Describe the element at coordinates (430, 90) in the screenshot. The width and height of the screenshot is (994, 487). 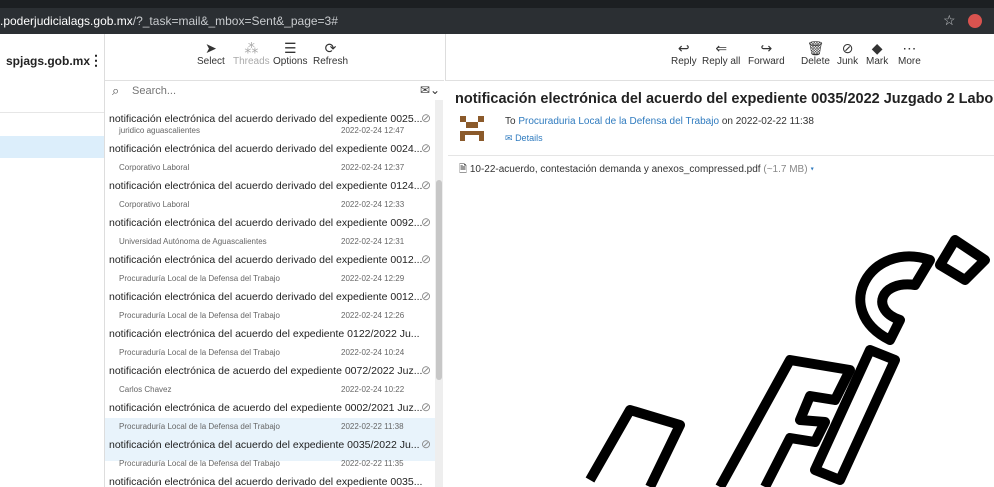
I see `envelope-dropdown-icon: ✉⌄` at that location.